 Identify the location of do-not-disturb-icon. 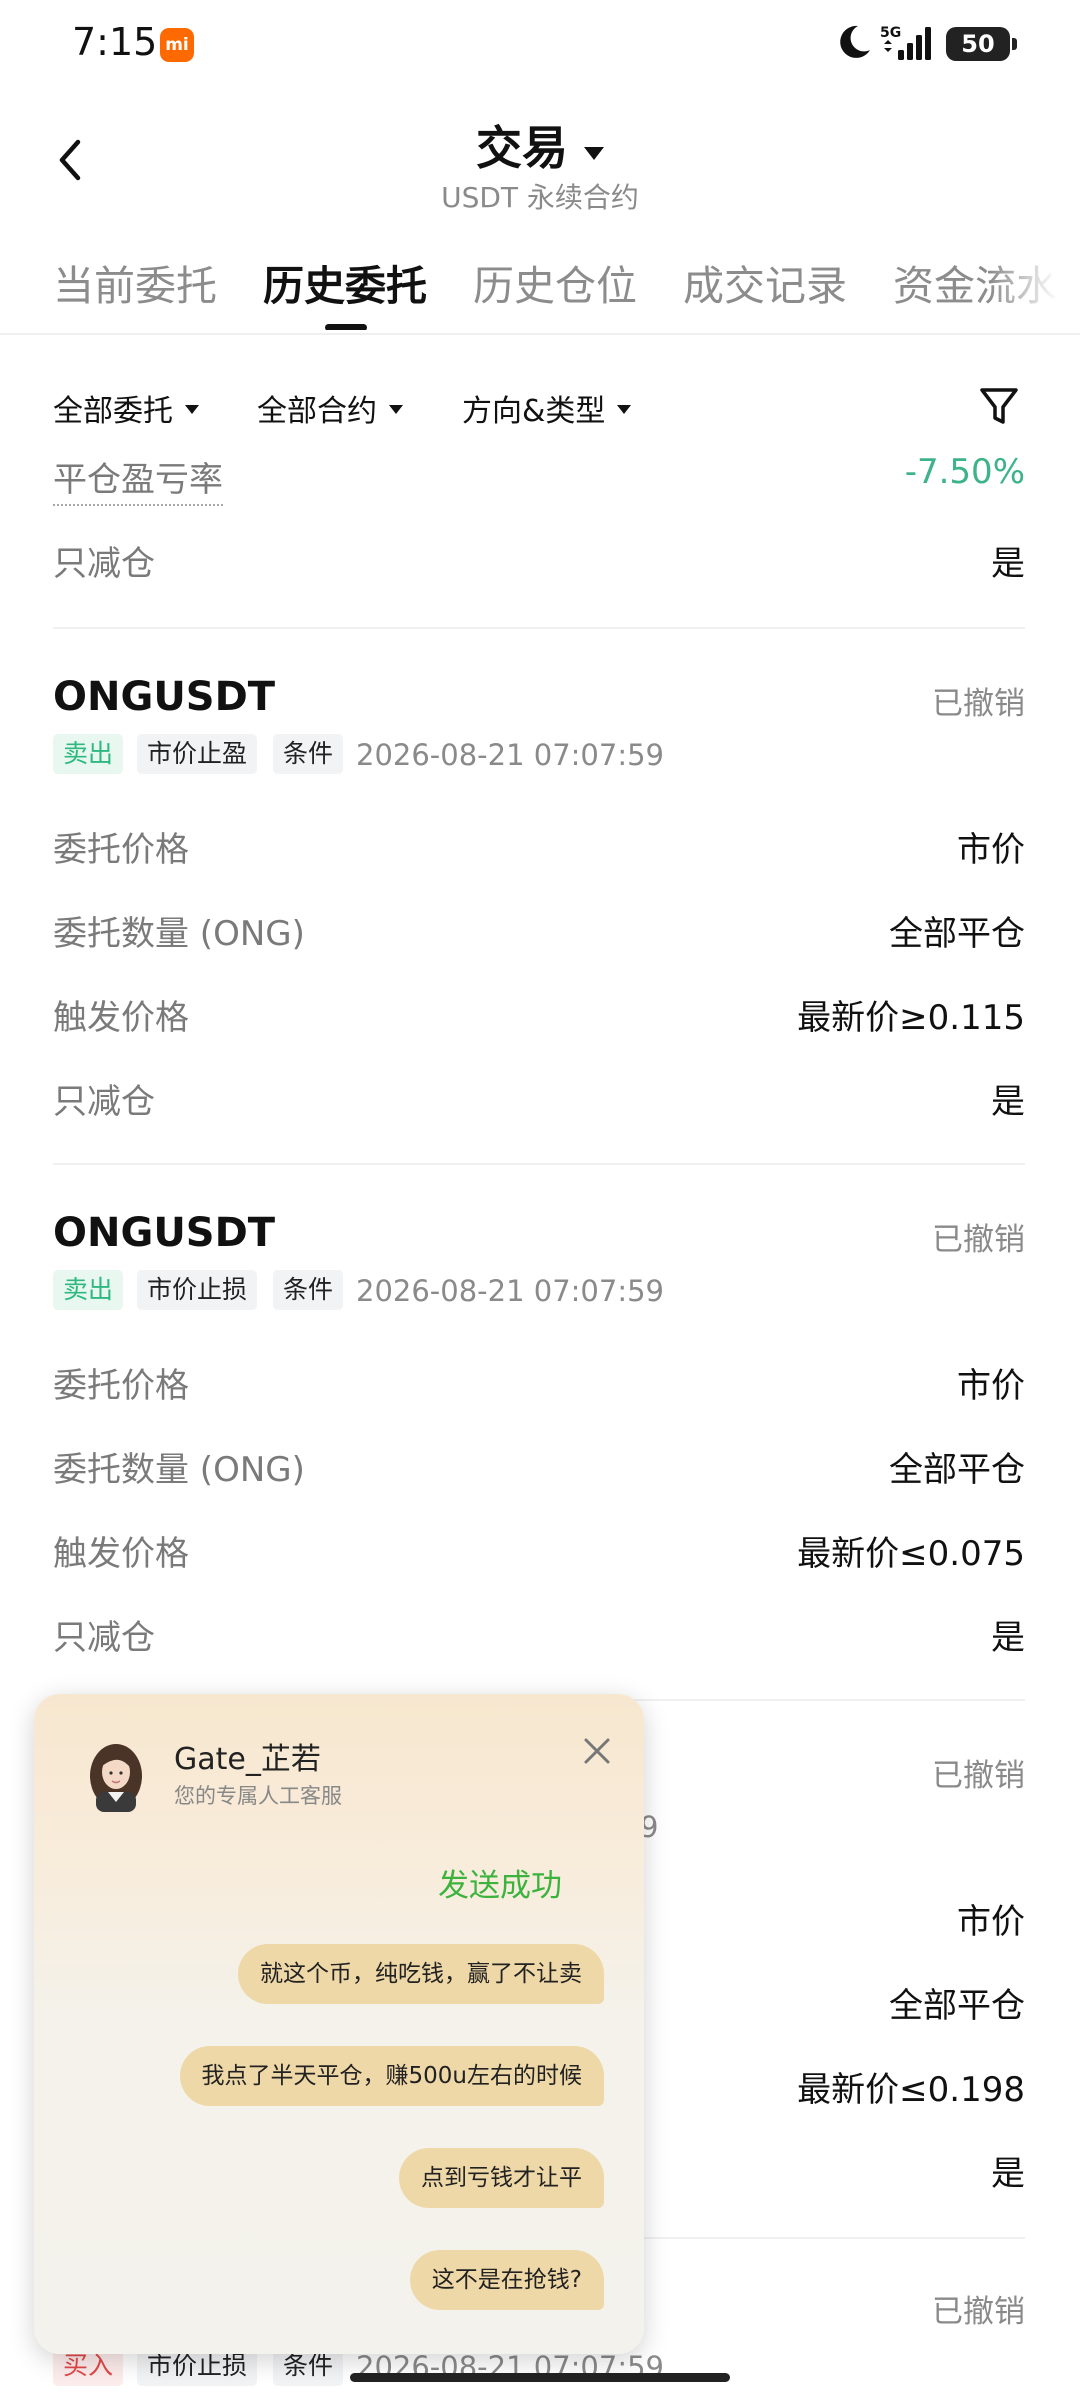
(855, 41).